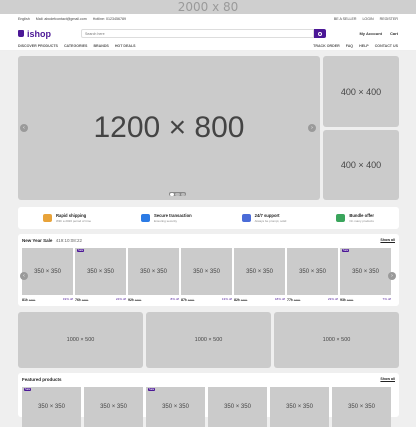 This screenshot has height=427, width=416. What do you see at coordinates (120, 299) in the screenshot?
I see `discount-label: 24% off` at bounding box center [120, 299].